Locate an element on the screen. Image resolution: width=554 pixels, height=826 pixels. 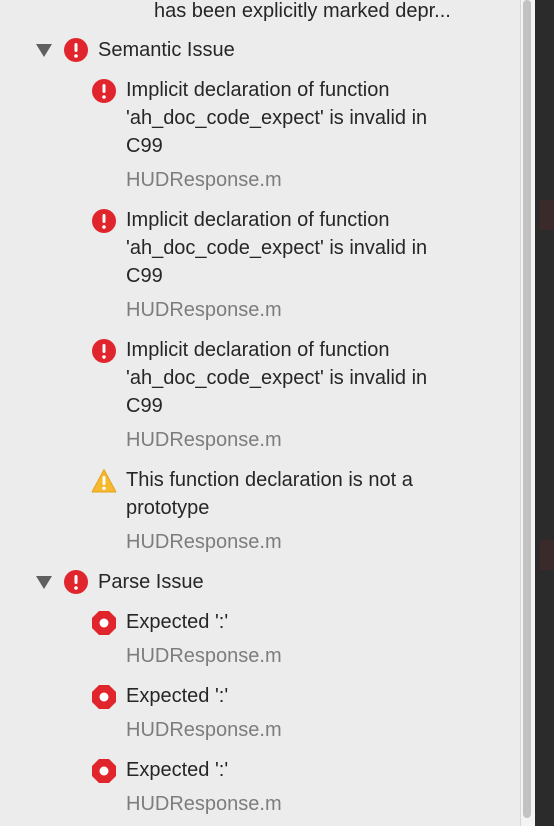
issue-group-title: Parse Issue is located at coordinates (151, 582).